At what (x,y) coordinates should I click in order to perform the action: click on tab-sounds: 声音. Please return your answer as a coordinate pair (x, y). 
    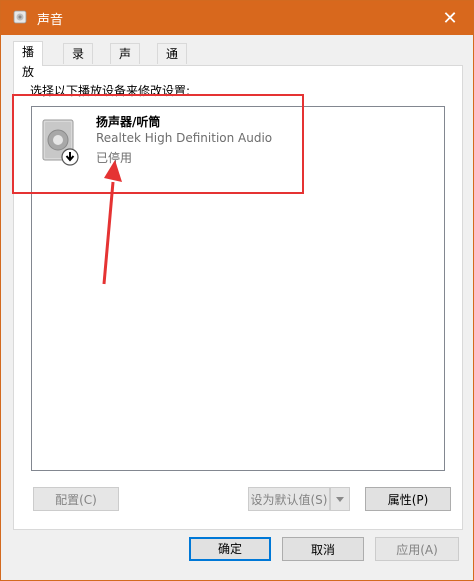
    Looking at the image, I should click on (125, 62).